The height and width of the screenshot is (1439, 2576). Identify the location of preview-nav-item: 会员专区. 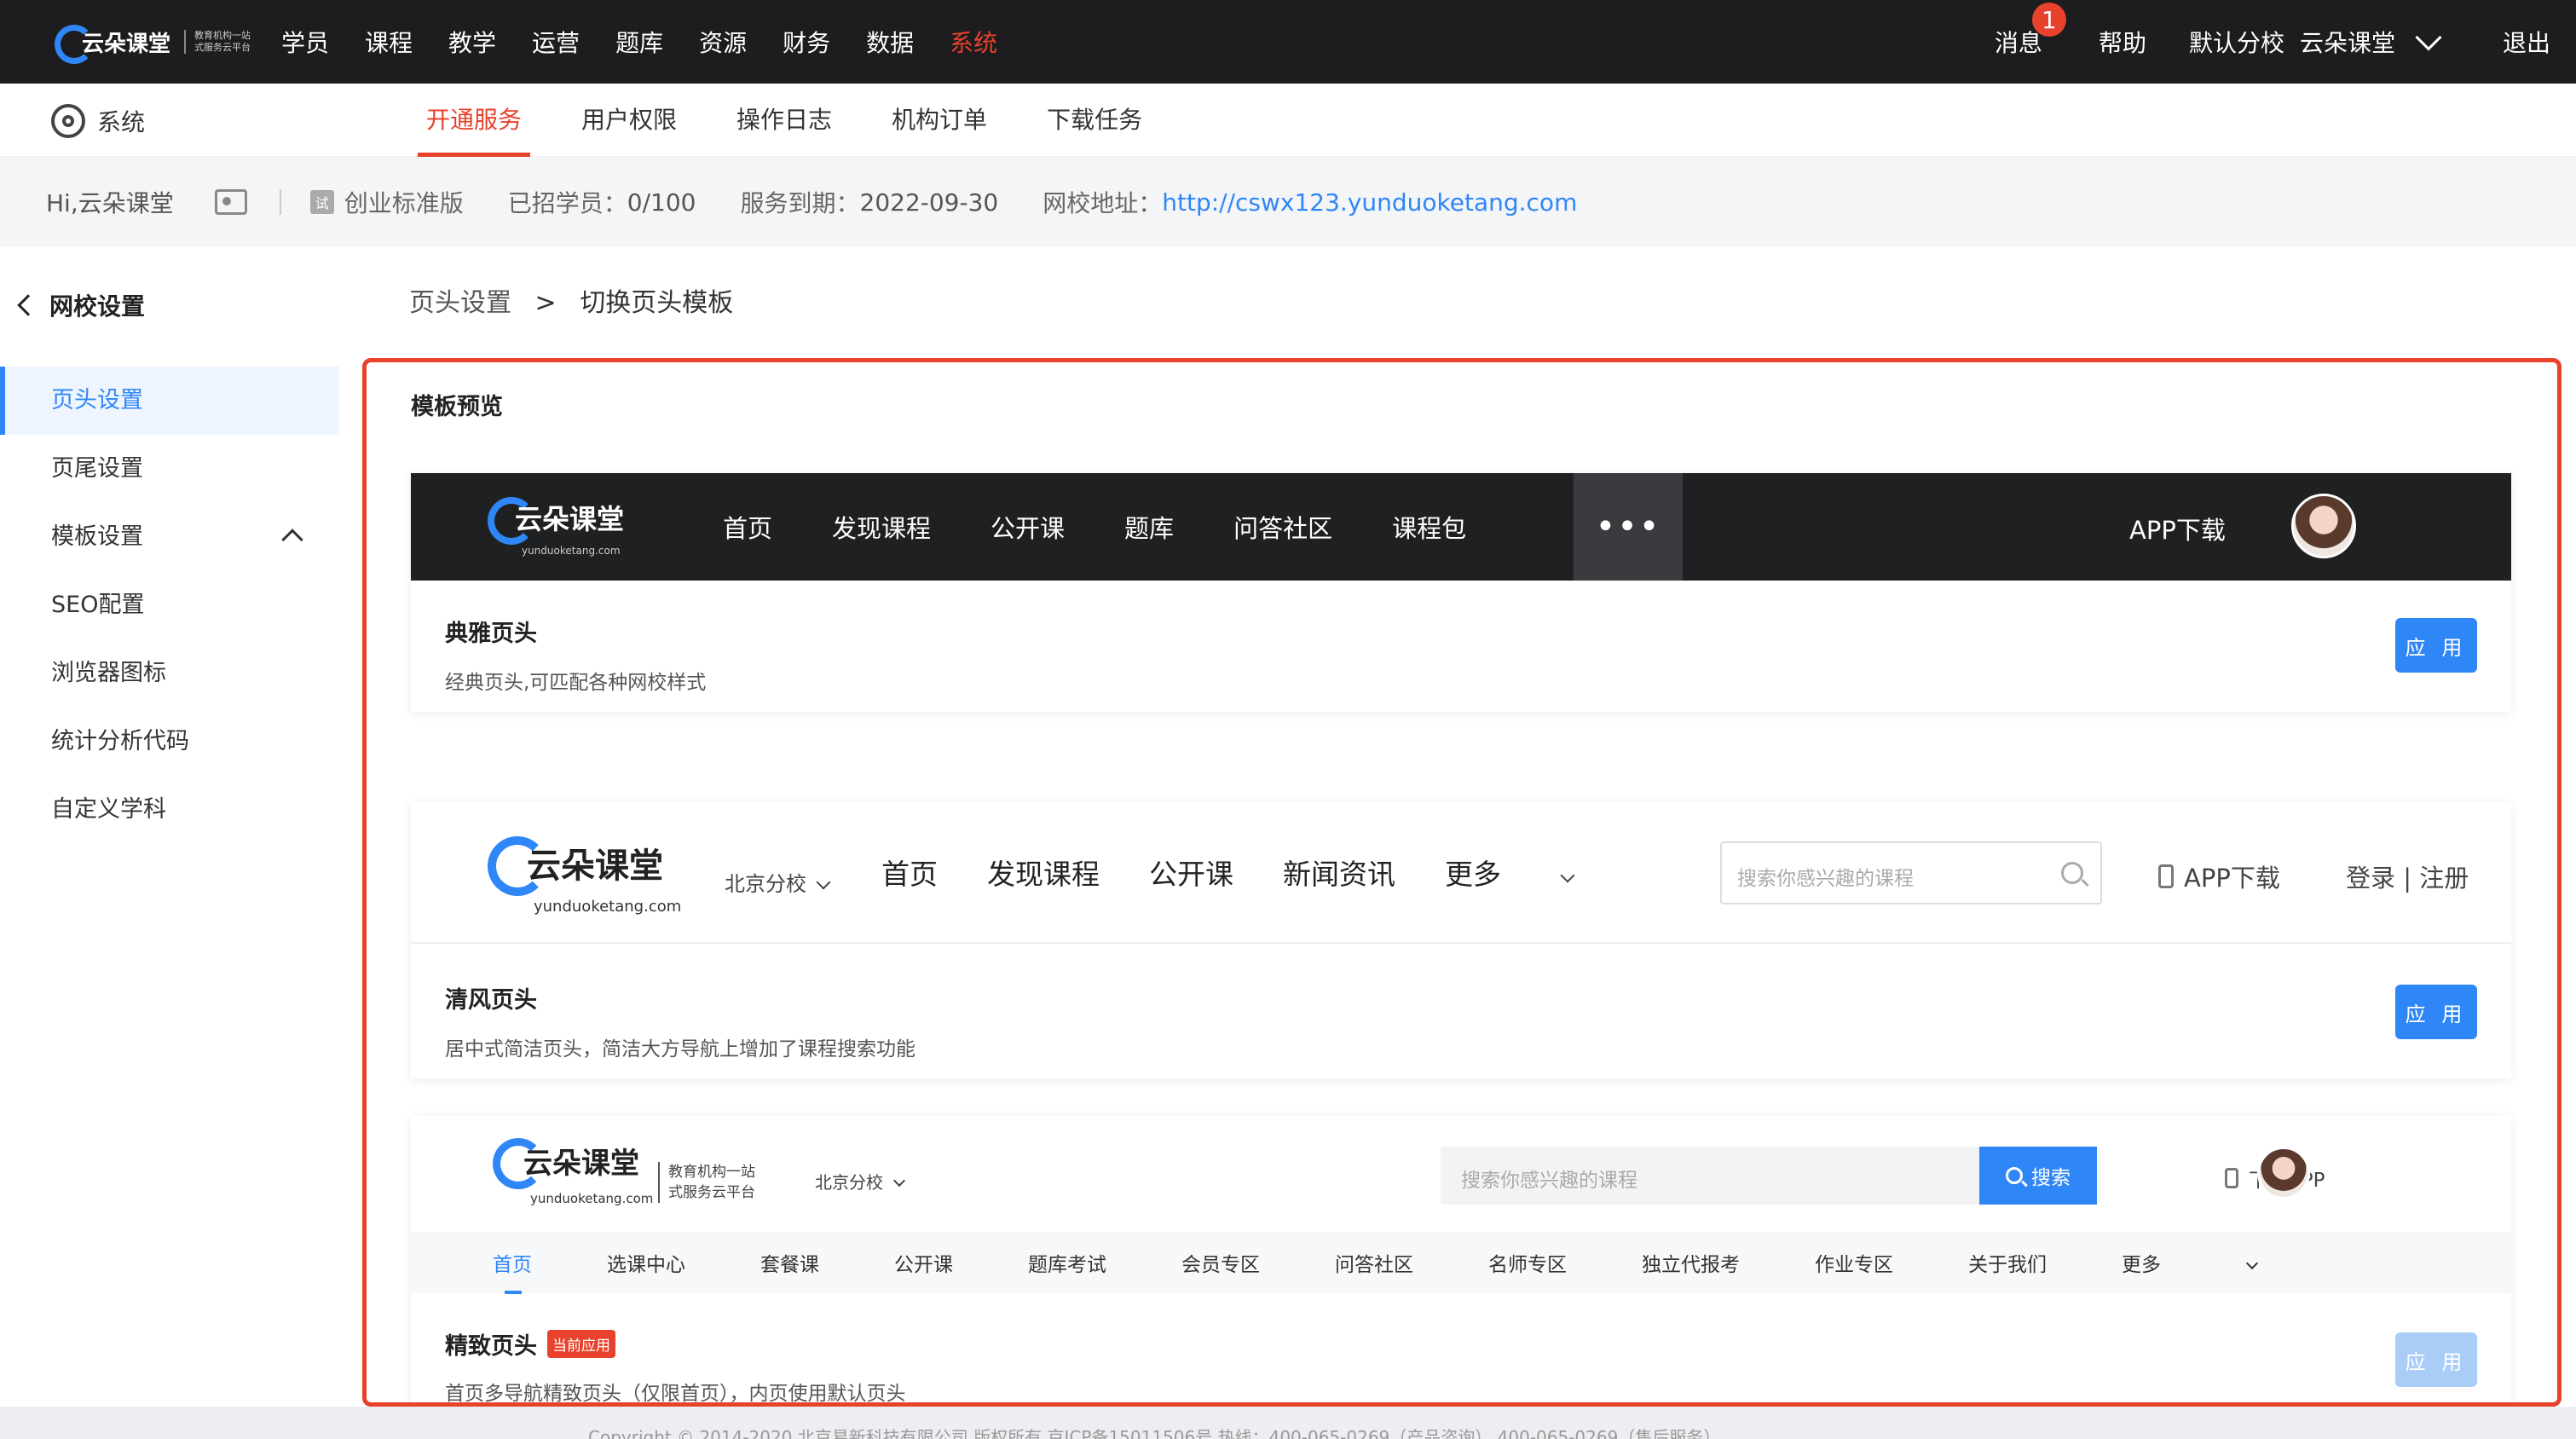
(1220, 1265).